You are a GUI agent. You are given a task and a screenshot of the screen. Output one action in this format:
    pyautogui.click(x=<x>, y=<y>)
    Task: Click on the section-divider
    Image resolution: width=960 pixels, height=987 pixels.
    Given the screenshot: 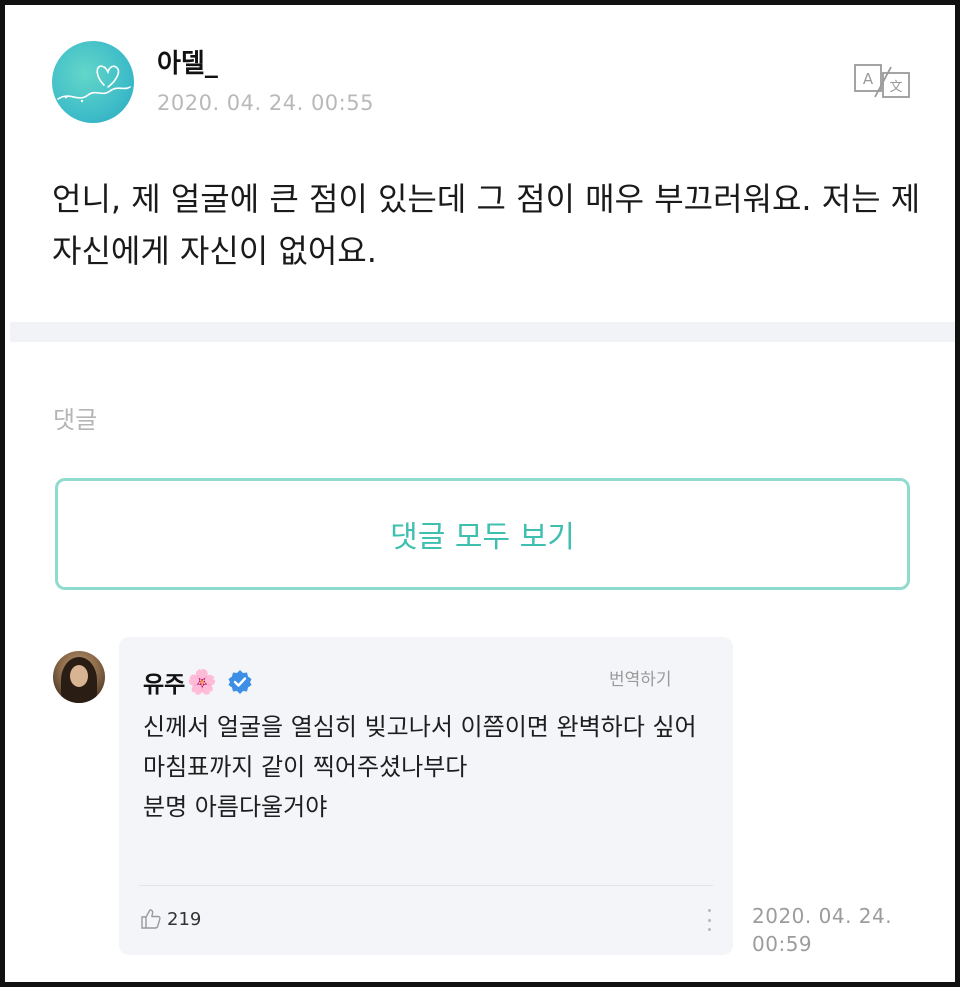 What is the action you would take?
    pyautogui.click(x=482, y=332)
    